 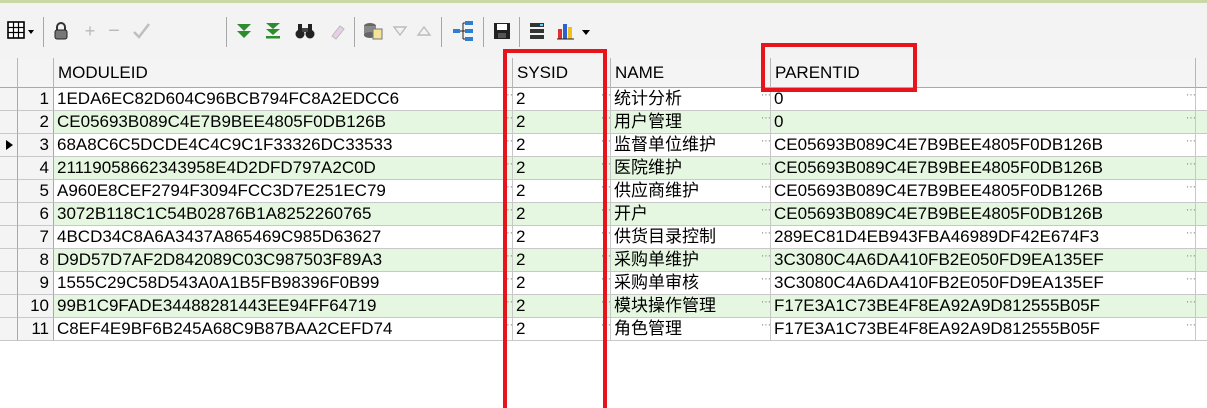 What do you see at coordinates (244, 31) in the screenshot?
I see `filter-down-icon` at bounding box center [244, 31].